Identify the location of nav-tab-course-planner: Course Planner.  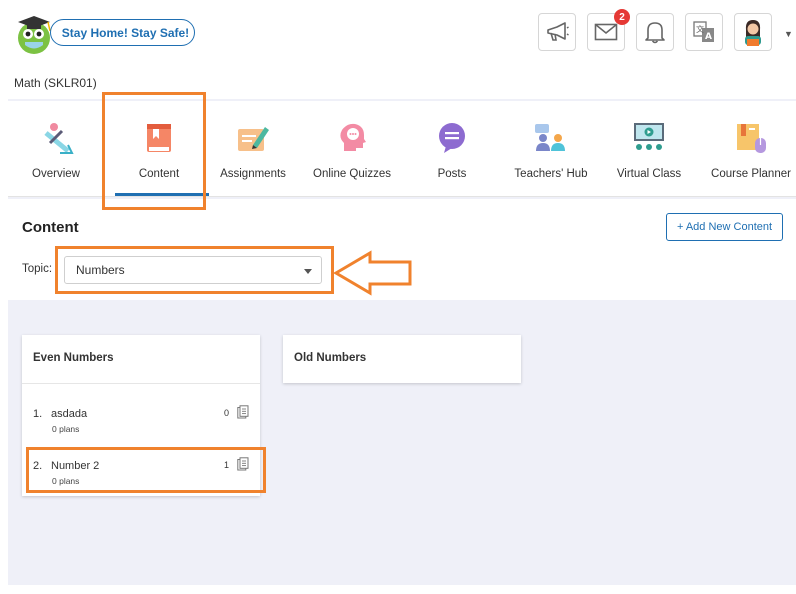
(751, 149).